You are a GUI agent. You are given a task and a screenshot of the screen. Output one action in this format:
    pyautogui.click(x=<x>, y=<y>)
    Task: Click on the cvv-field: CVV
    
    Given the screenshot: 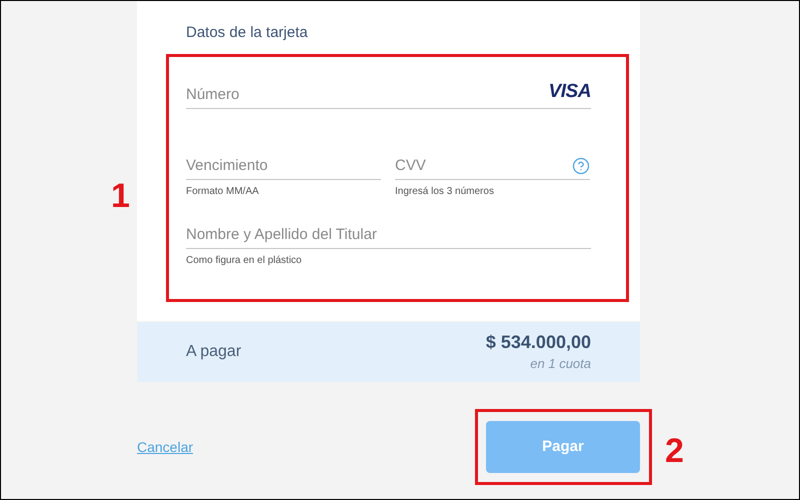 What is the action you would take?
    pyautogui.click(x=492, y=166)
    